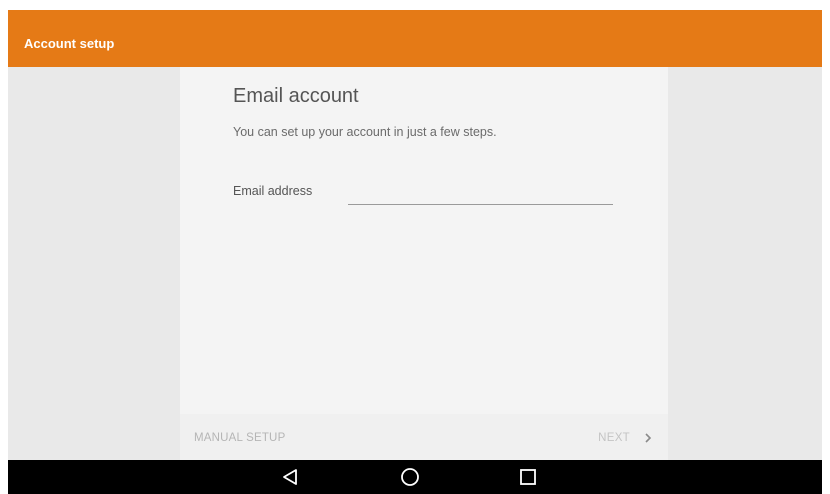  Describe the element at coordinates (480, 194) in the screenshot. I see `email-address-input` at that location.